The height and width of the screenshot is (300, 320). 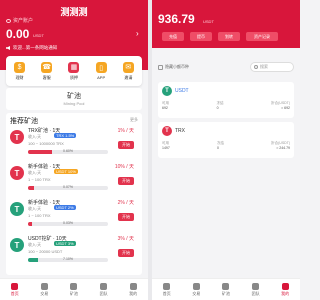 I want to click on checkbox-box, so click(x=160, y=67).